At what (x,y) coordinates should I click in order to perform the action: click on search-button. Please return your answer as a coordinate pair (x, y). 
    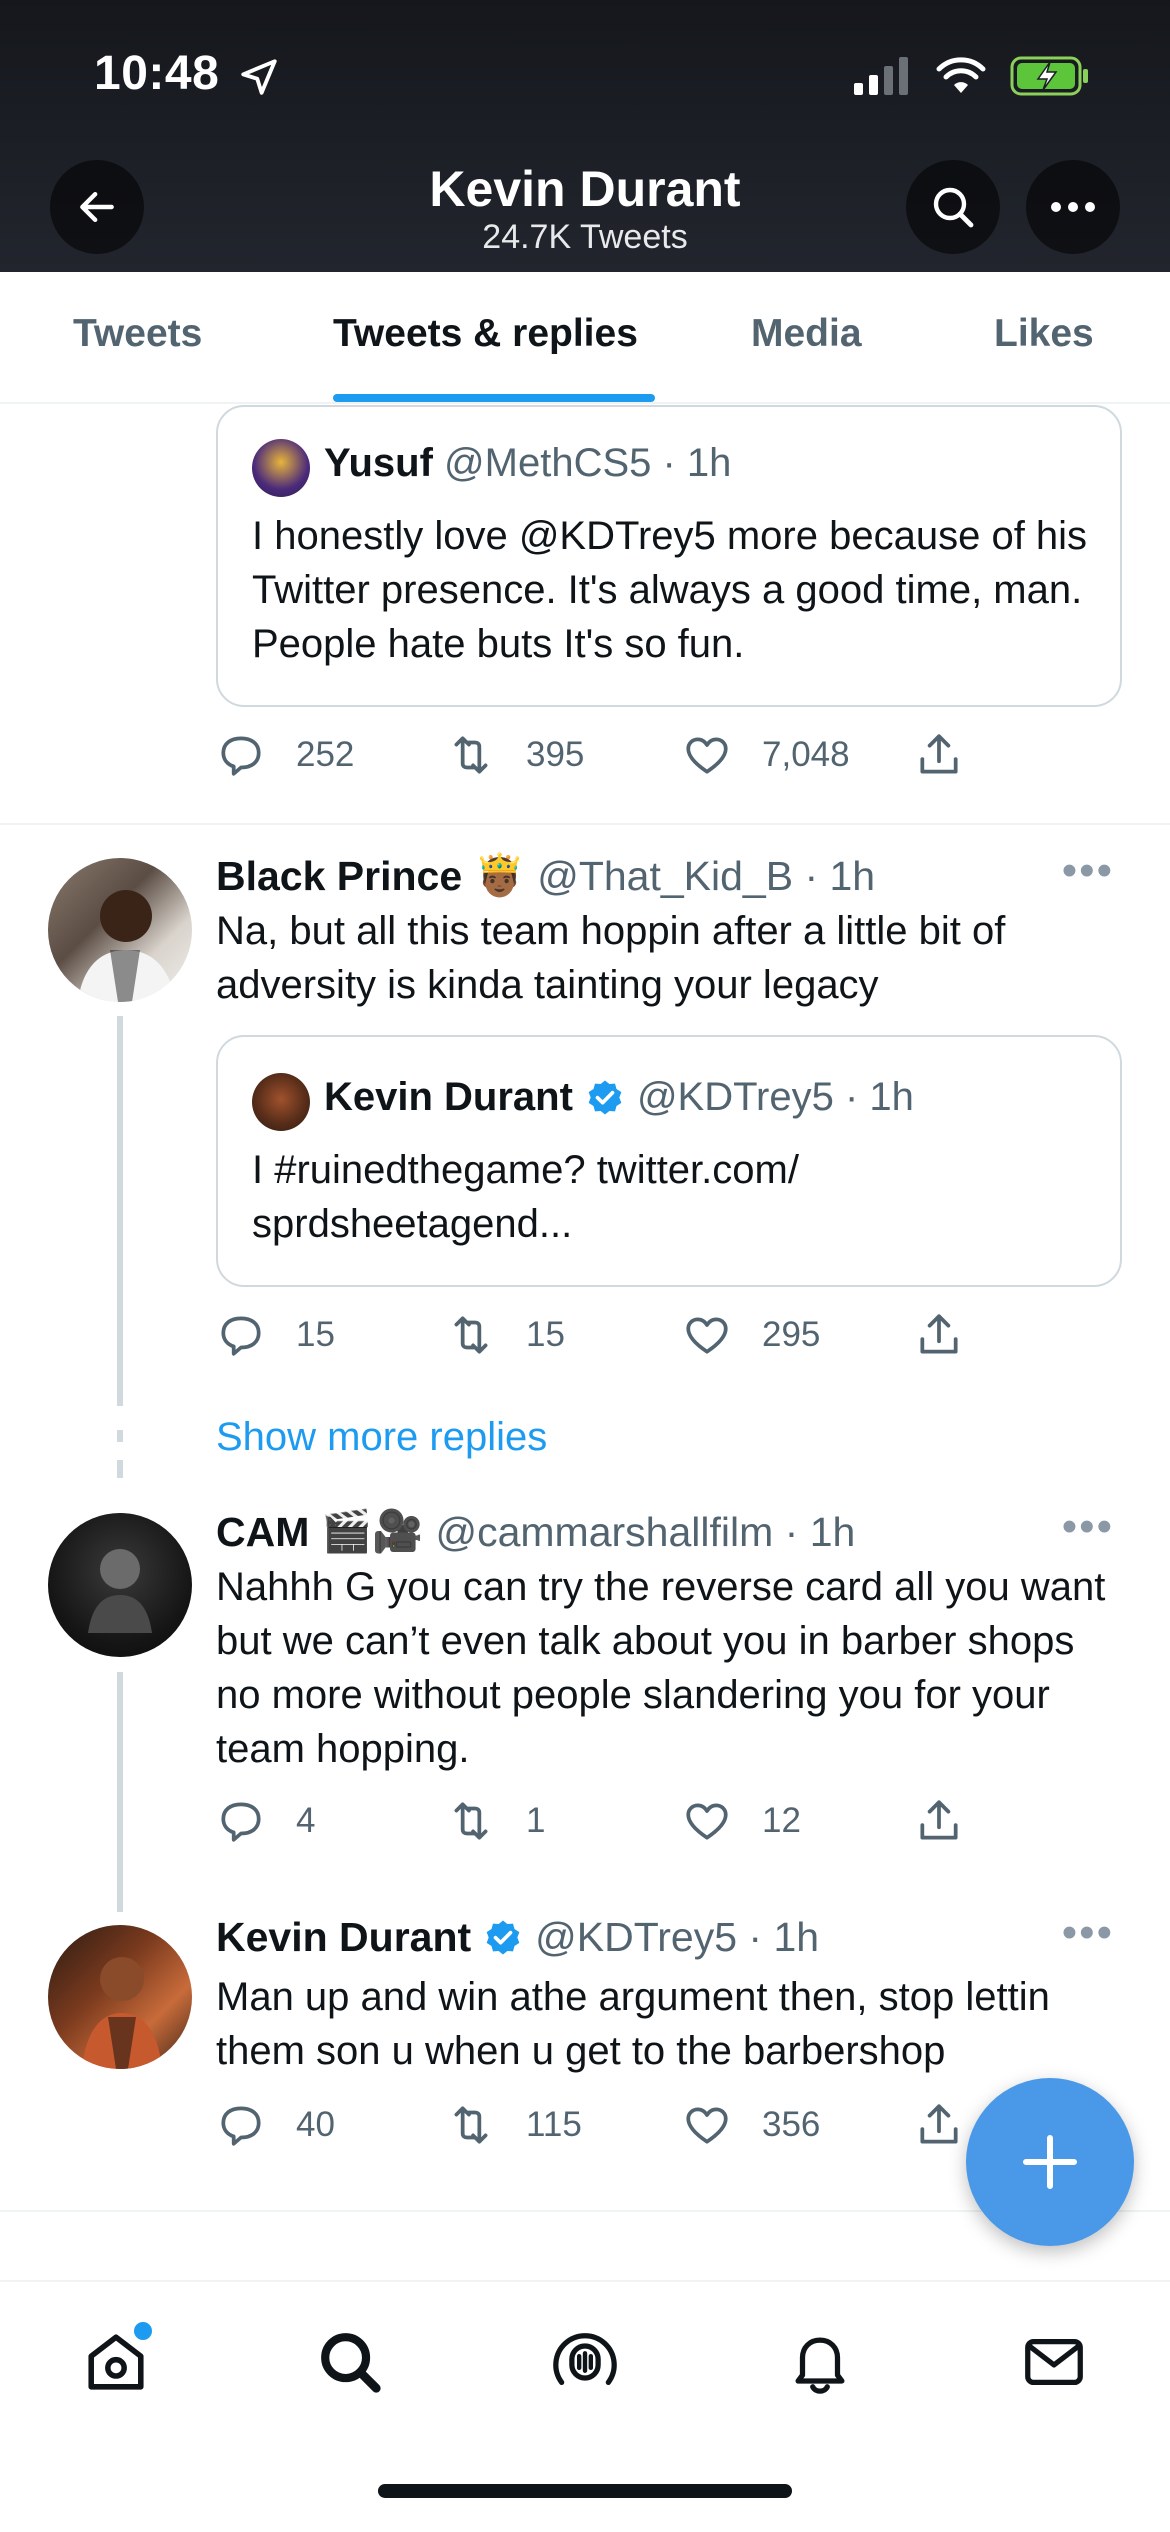
    Looking at the image, I should click on (953, 207).